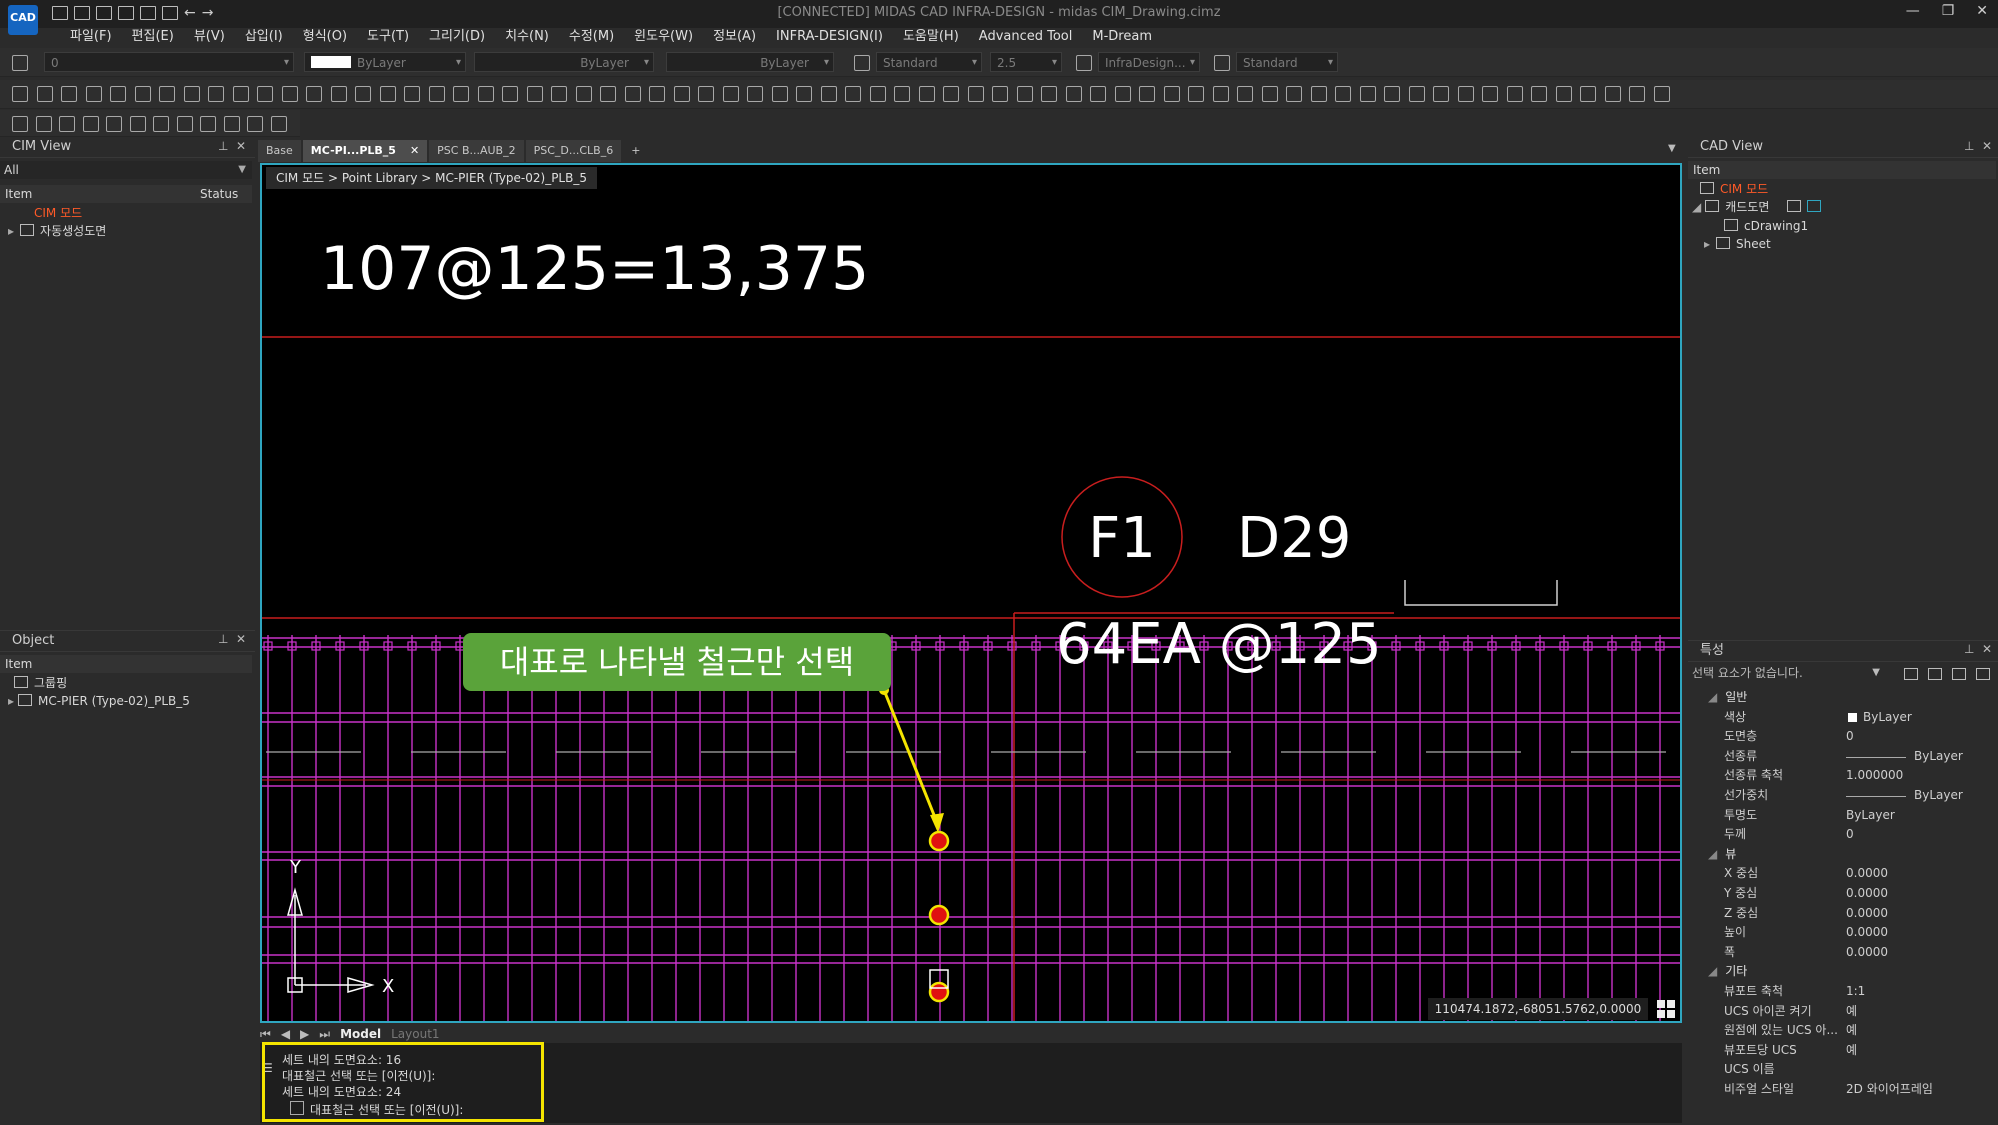 This screenshot has height=1125, width=1998. Describe the element at coordinates (169, 62) in the screenshot. I see `layer-combo: 0` at that location.